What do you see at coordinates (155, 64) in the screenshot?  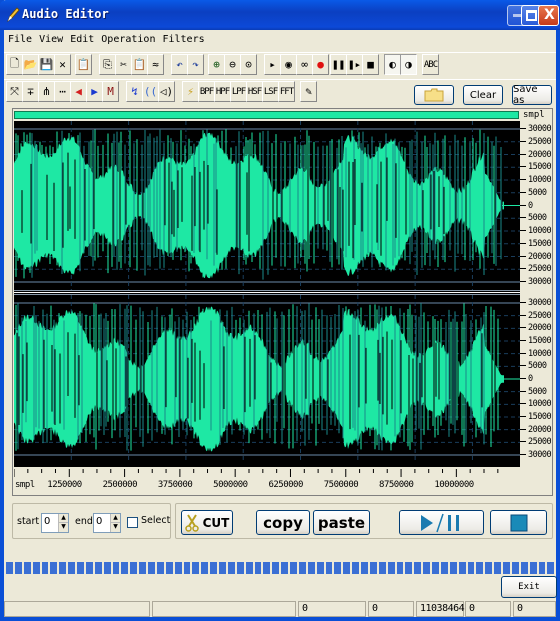 I see `mix-paste-tool-button: ≈` at bounding box center [155, 64].